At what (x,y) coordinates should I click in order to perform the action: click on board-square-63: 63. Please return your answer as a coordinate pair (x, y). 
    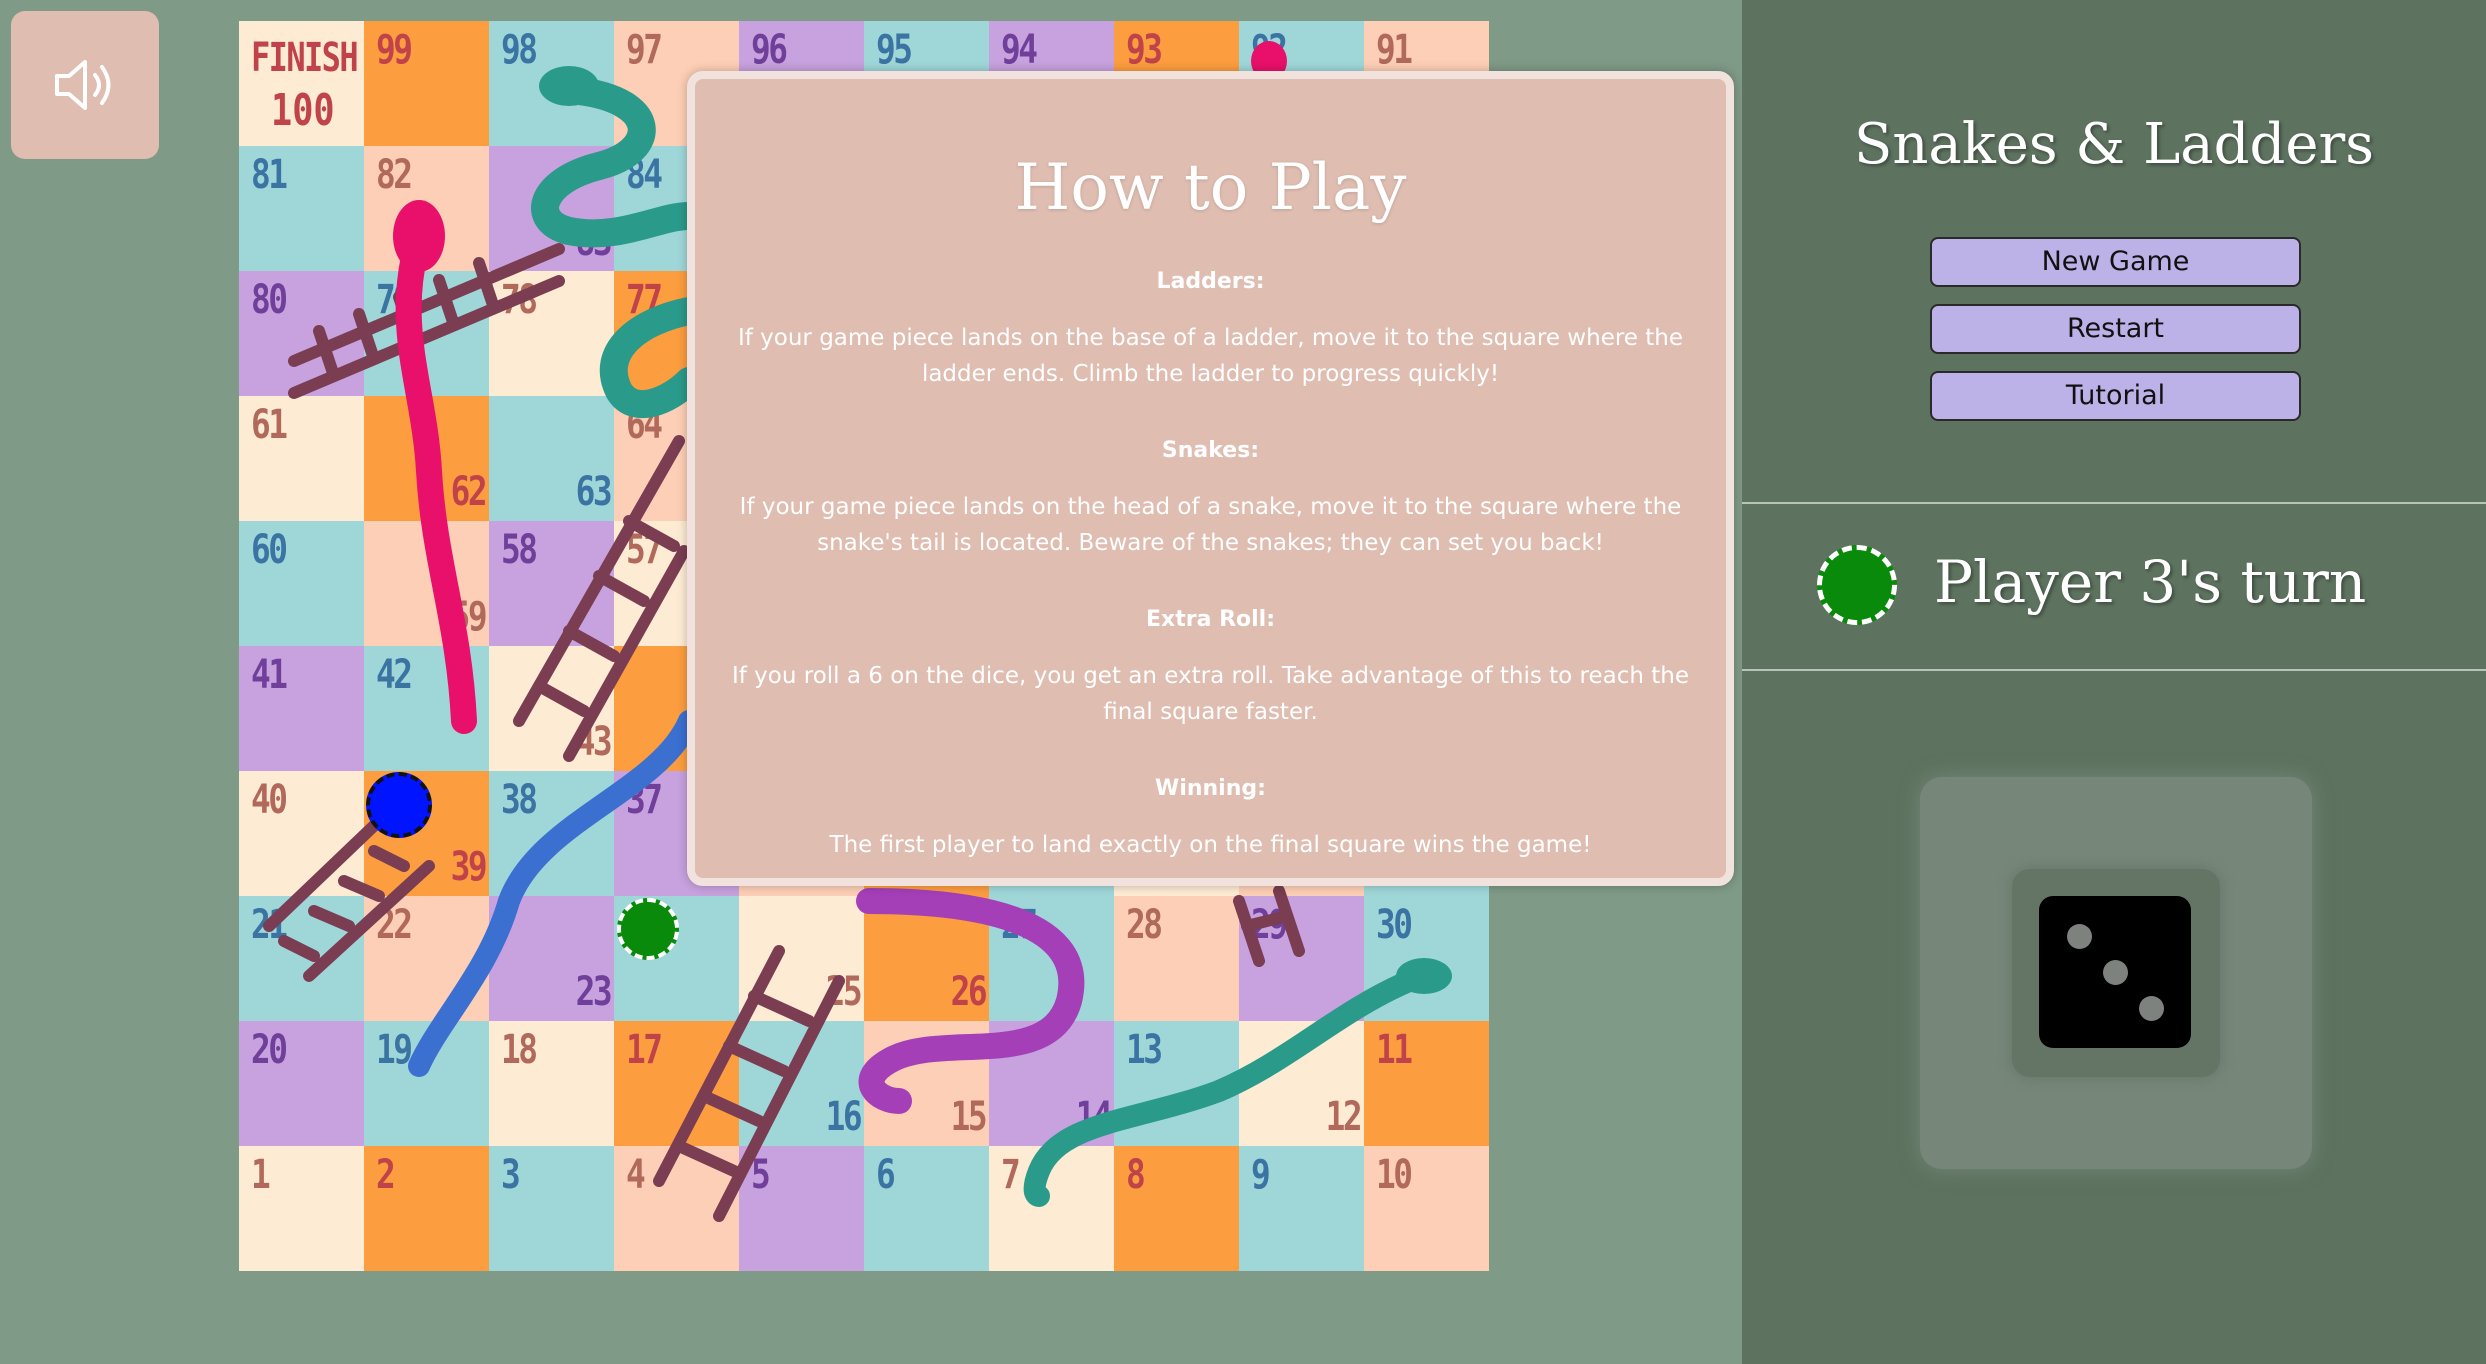
    Looking at the image, I should click on (551, 458).